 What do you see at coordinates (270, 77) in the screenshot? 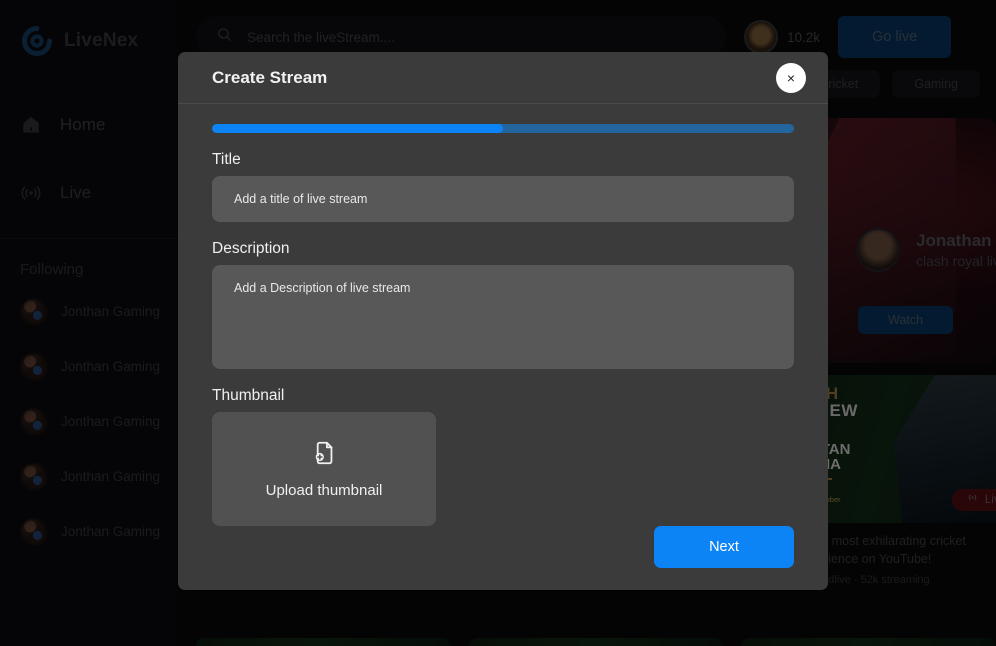
I see `modal-title: Create Stream` at bounding box center [270, 77].